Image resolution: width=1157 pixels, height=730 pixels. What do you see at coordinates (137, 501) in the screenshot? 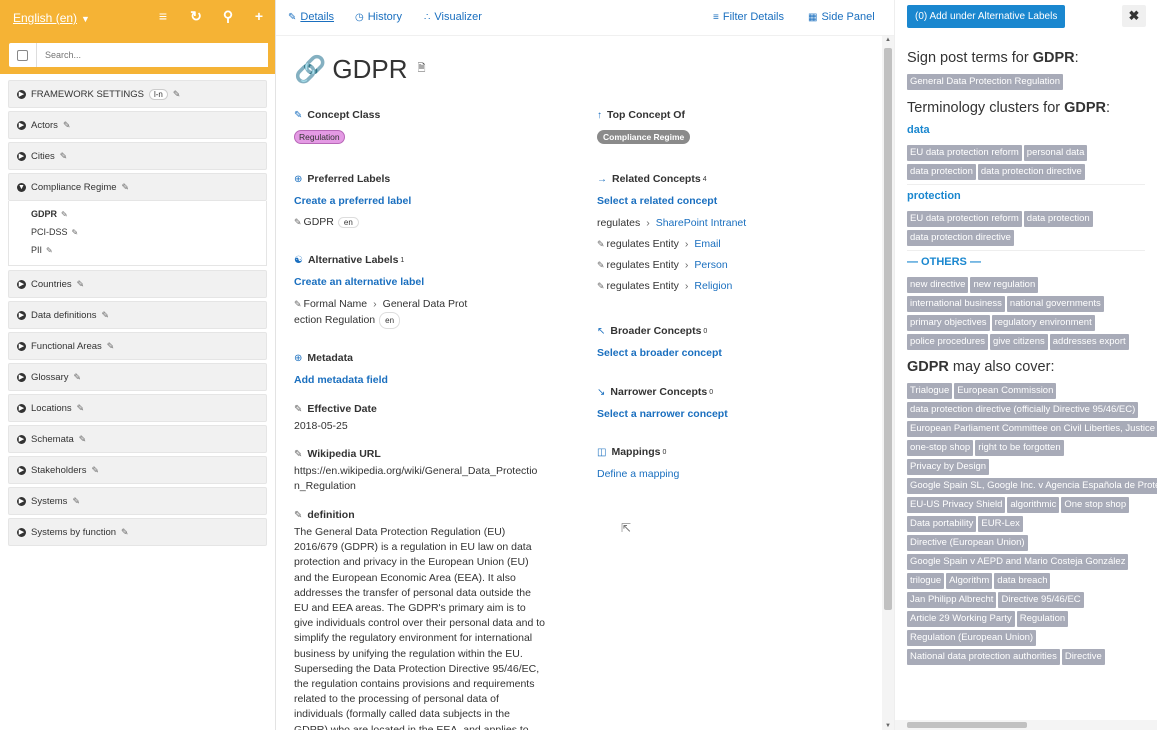
I see `tree-node-systems: ▶ Systems ✎` at bounding box center [137, 501].